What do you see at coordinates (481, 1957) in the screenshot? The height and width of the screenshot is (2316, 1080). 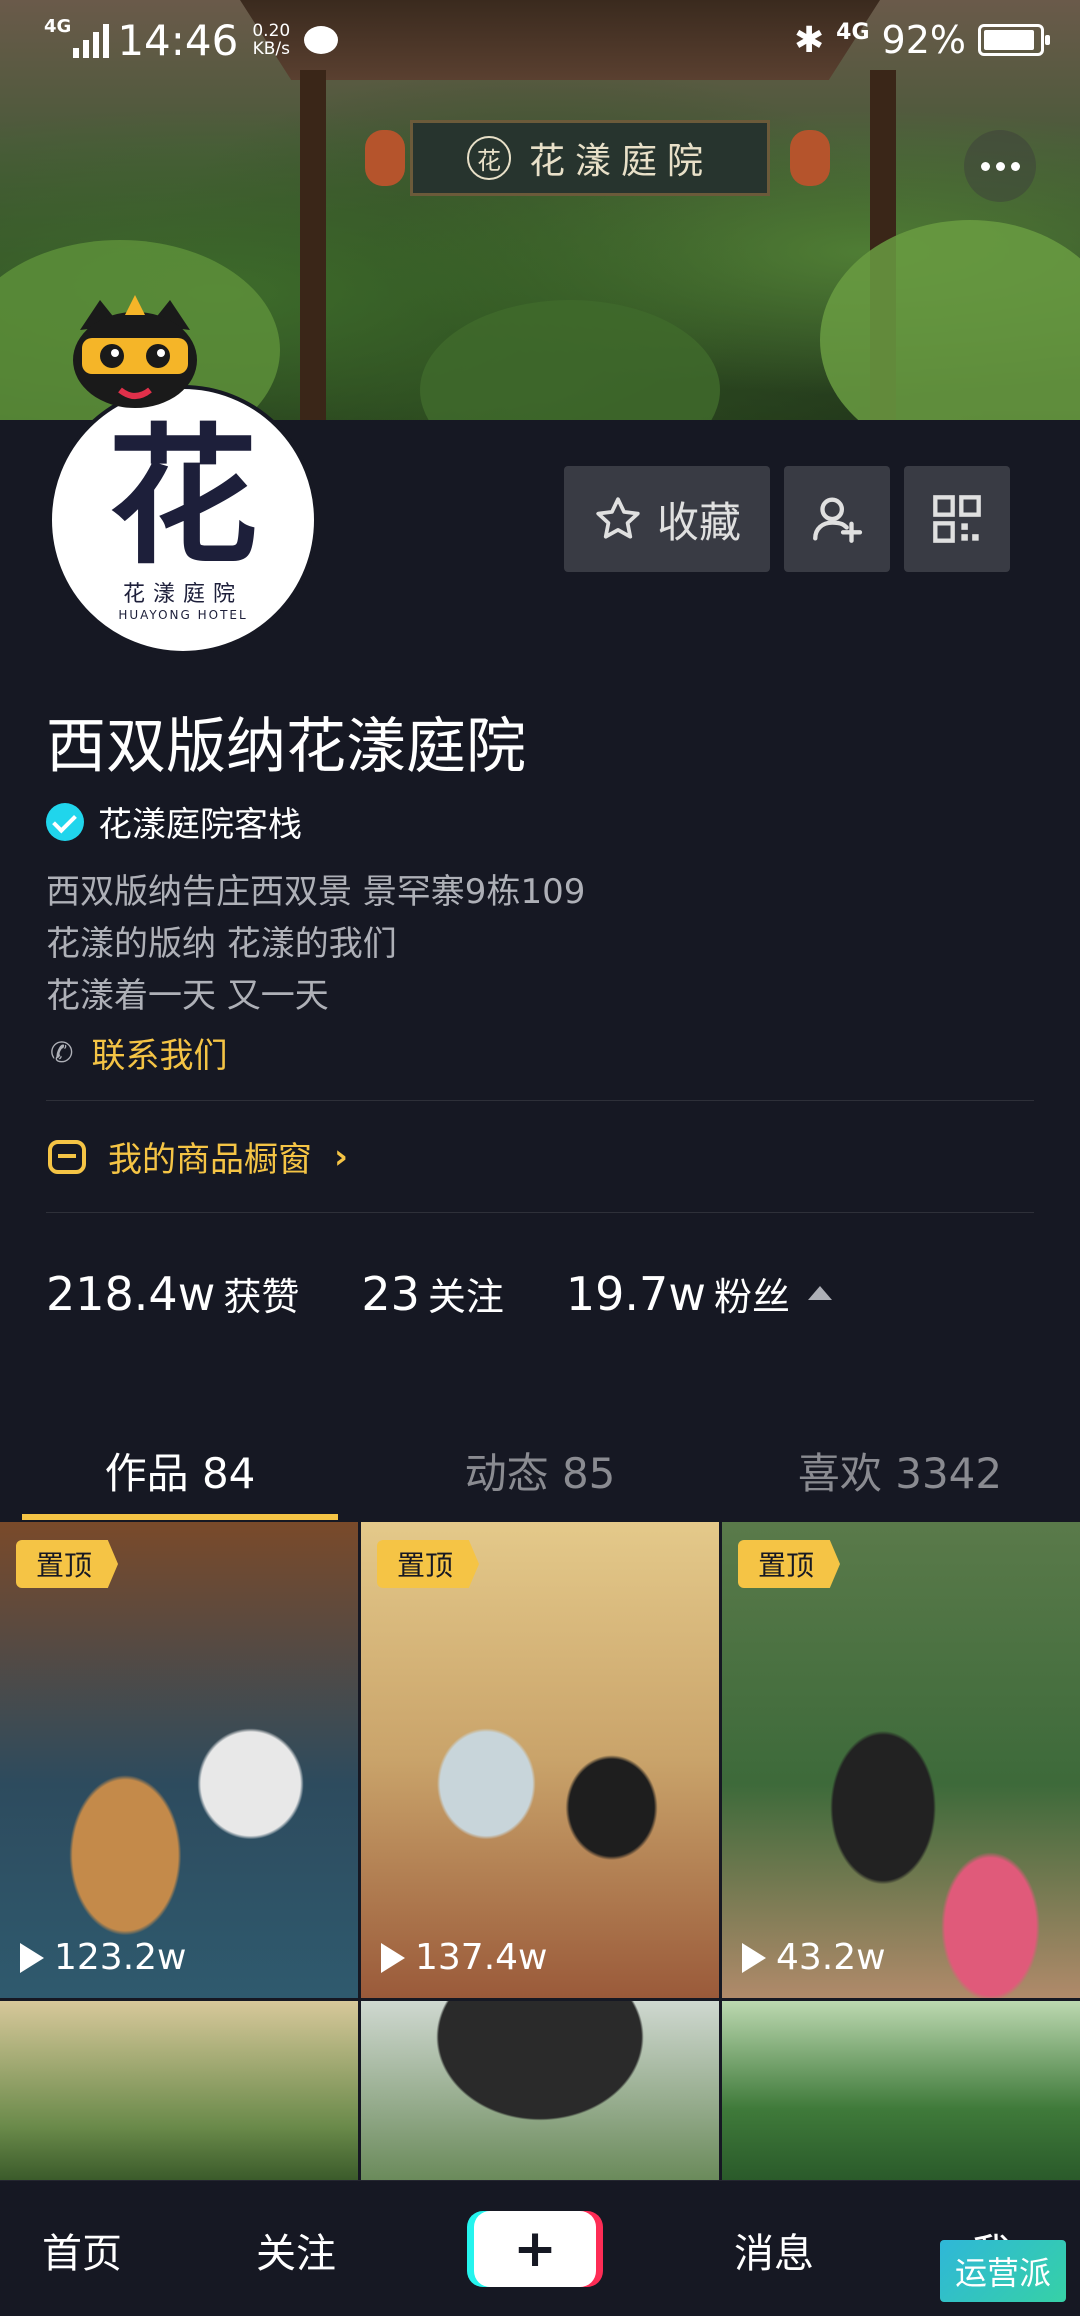 I see `play-count-value: 137.4w` at bounding box center [481, 1957].